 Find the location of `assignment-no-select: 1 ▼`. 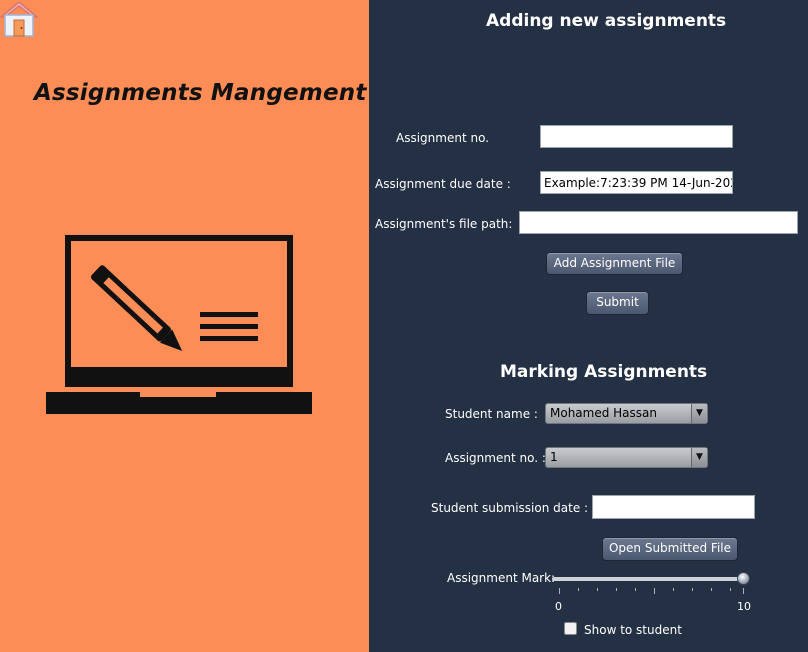

assignment-no-select: 1 ▼ is located at coordinates (626, 457).